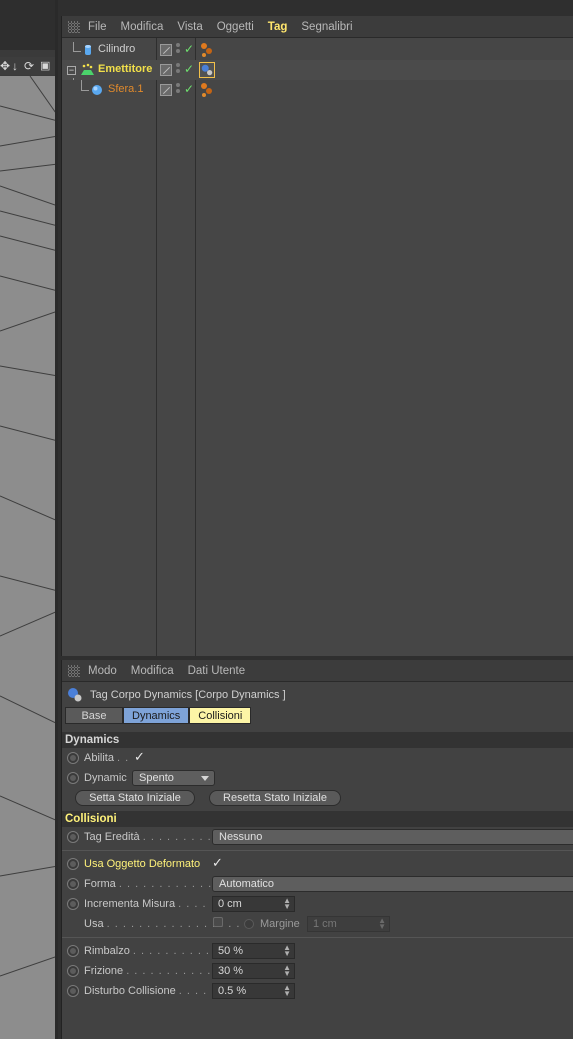 Image resolution: width=573 pixels, height=1039 pixels. Describe the element at coordinates (99, 758) in the screenshot. I see `abilita-label: Abilita` at that location.